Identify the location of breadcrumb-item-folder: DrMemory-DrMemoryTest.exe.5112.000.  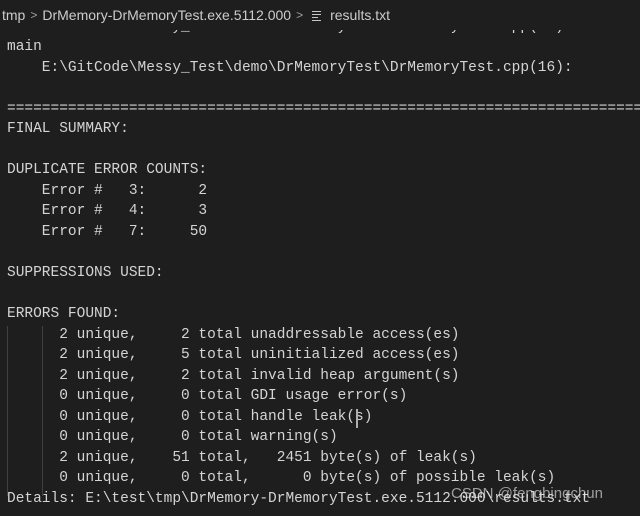
(166, 15).